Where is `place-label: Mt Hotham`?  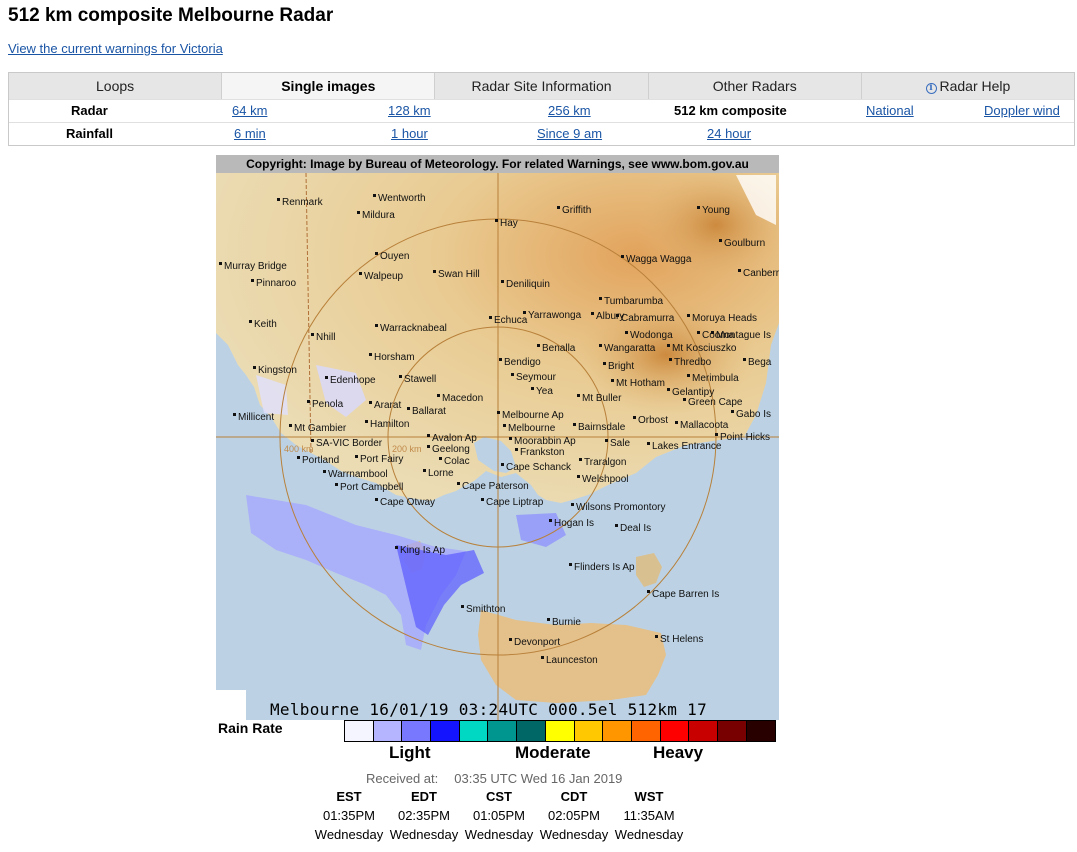 place-label: Mt Hotham is located at coordinates (640, 383).